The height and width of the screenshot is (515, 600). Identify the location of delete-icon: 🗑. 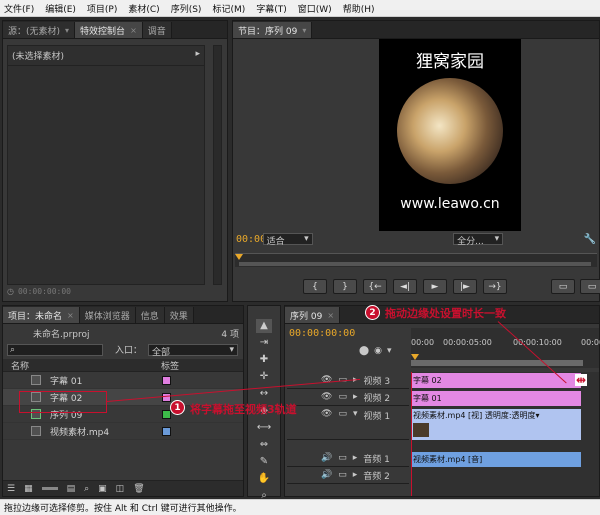
(138, 489).